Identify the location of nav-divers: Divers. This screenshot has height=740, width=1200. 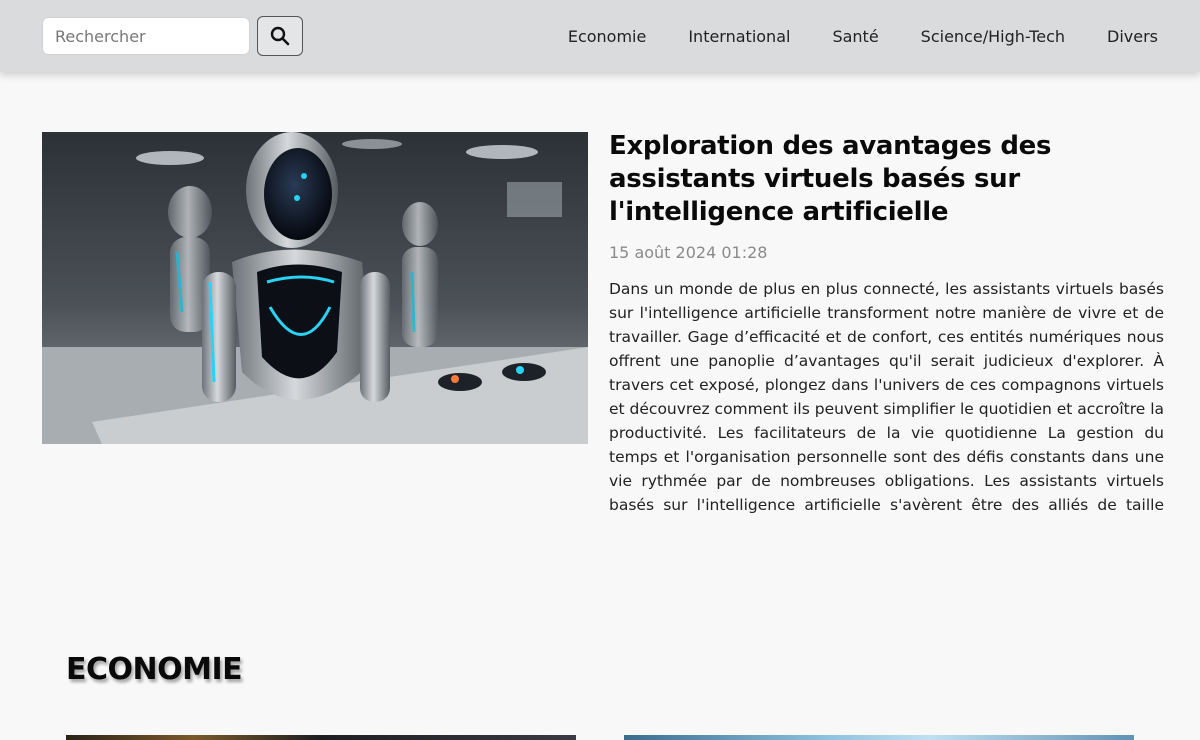
(1132, 36).